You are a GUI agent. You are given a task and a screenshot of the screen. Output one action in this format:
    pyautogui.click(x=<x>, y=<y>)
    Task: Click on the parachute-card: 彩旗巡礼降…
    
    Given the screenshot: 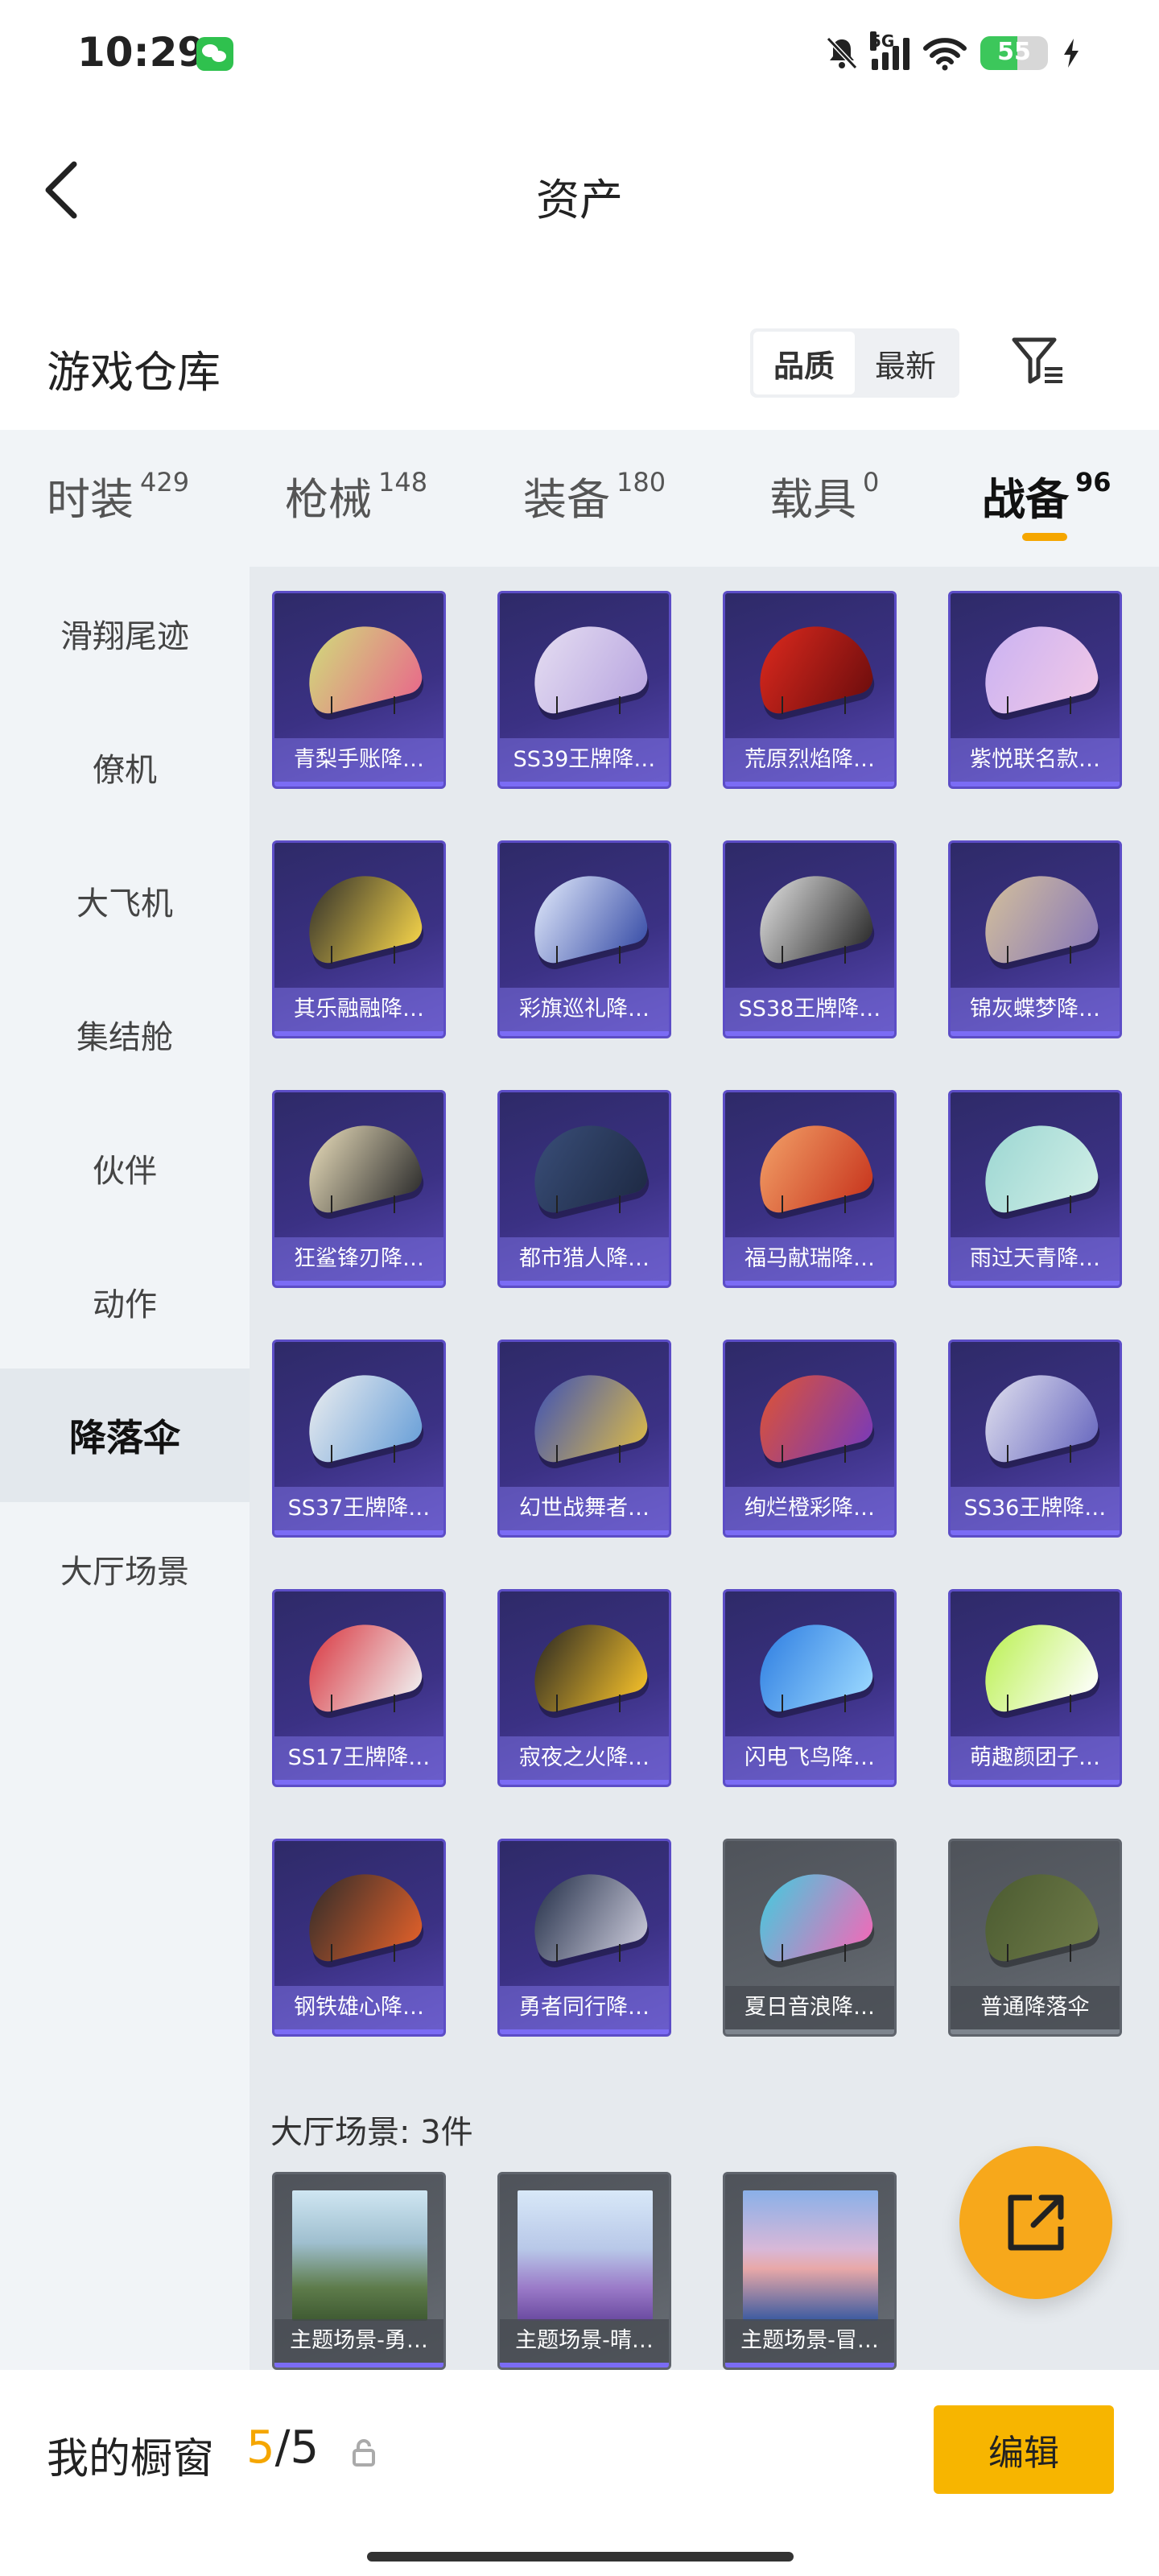 What is the action you would take?
    pyautogui.click(x=584, y=939)
    